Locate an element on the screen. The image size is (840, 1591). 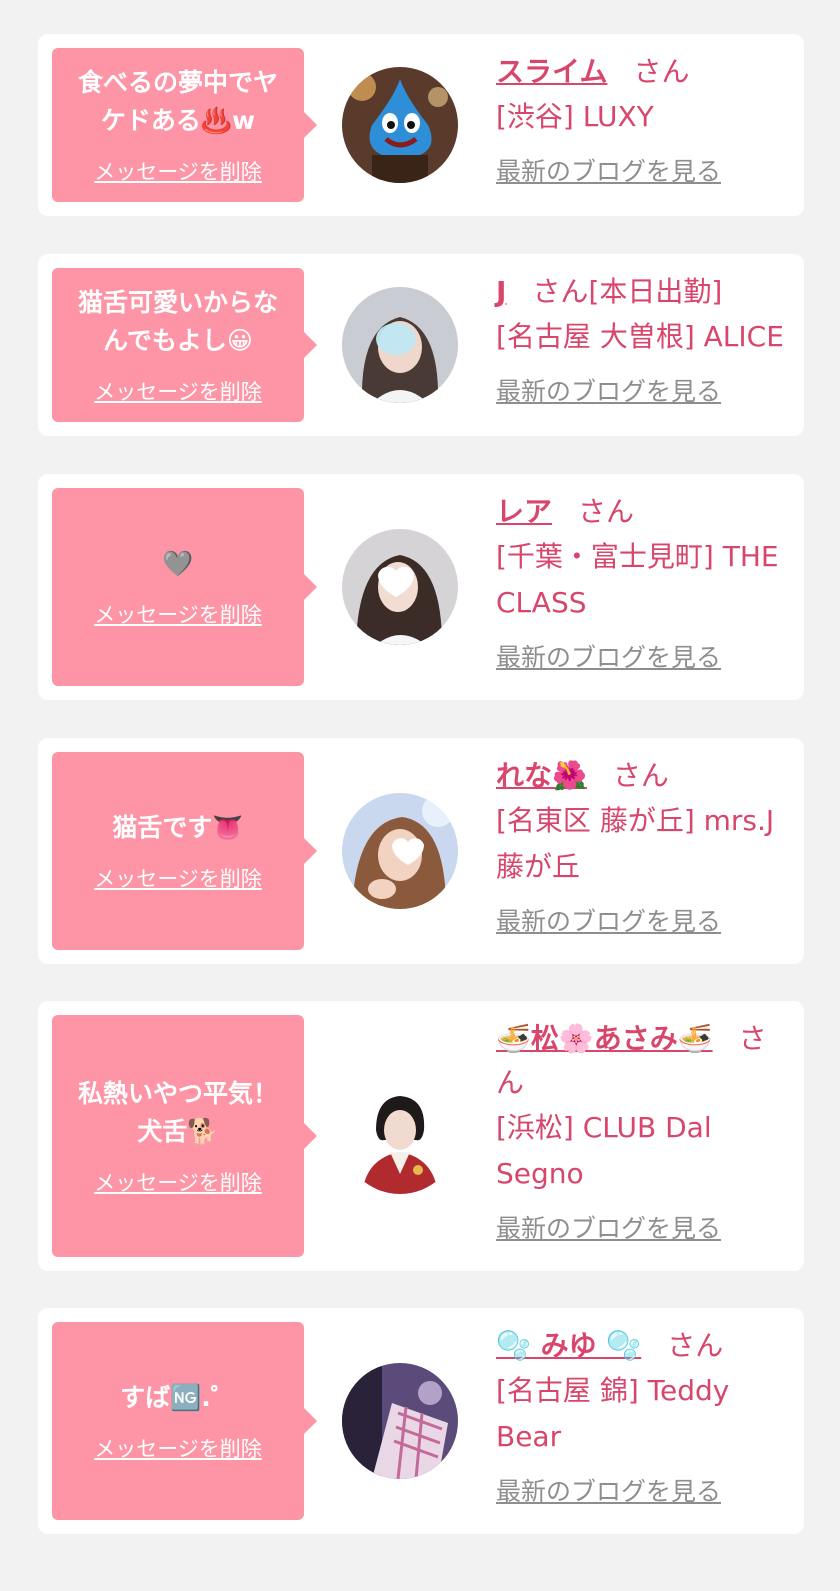
cast-info: J さん[本日出勤] [名古屋 大曽根] ALICE 最新のブログを見る is located at coordinates (643, 339).